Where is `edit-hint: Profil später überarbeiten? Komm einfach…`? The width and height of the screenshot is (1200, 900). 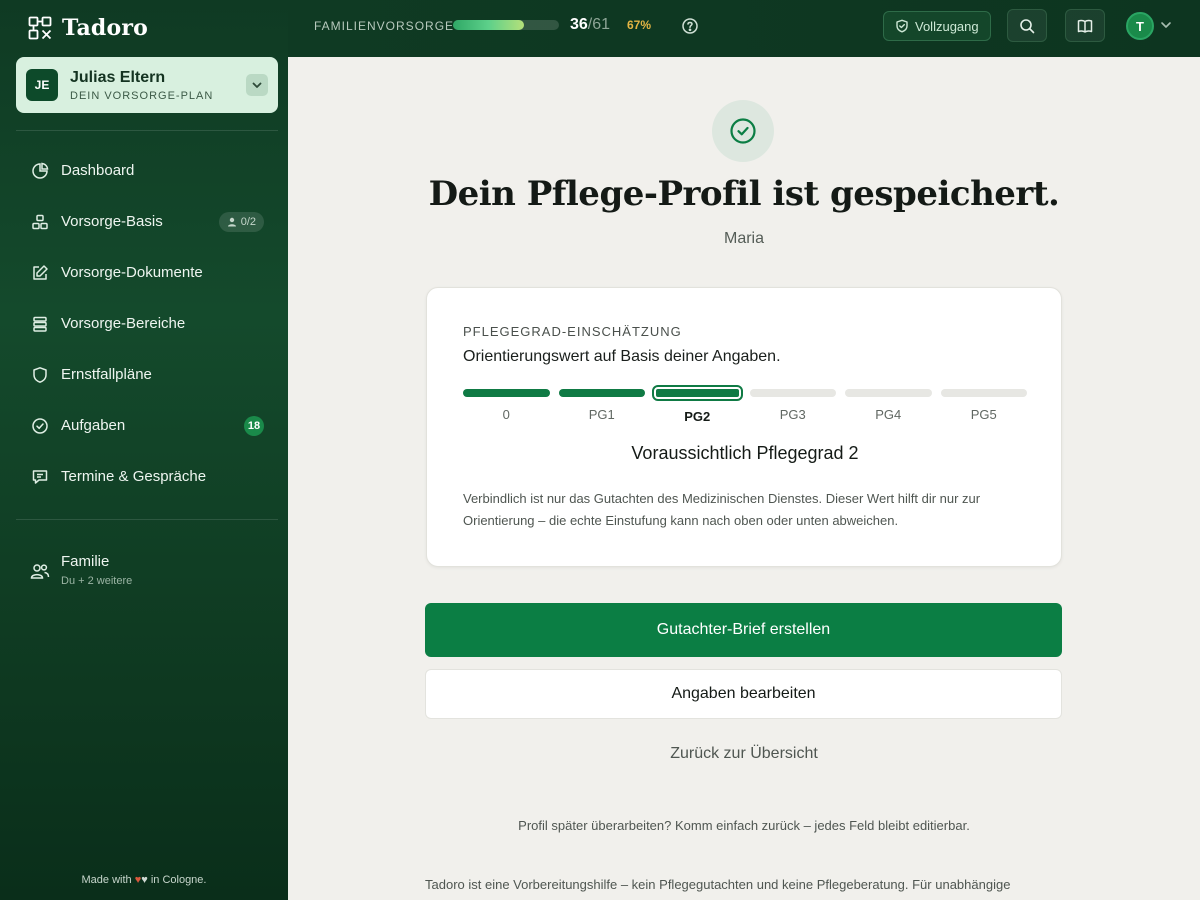 edit-hint: Profil später überarbeiten? Komm einfach… is located at coordinates (744, 825).